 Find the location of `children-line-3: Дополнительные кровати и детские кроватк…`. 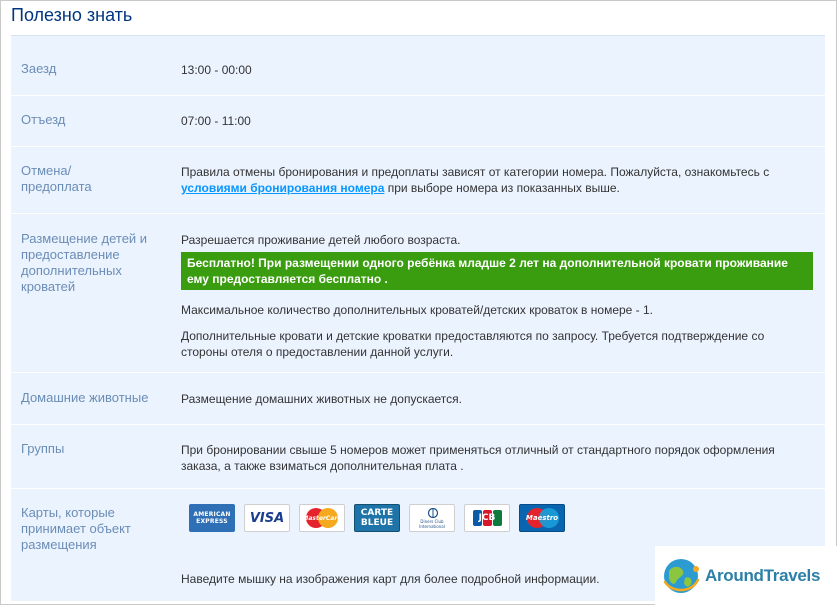

children-line-3: Дополнительные кровати и детские кроватк… is located at coordinates (473, 344).